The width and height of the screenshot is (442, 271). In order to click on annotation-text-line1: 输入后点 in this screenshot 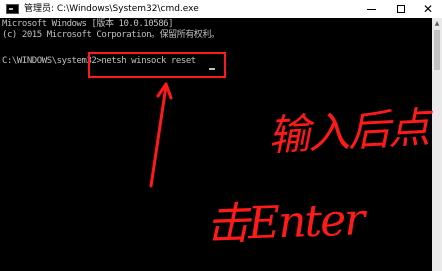, I will do `click(348, 131)`.